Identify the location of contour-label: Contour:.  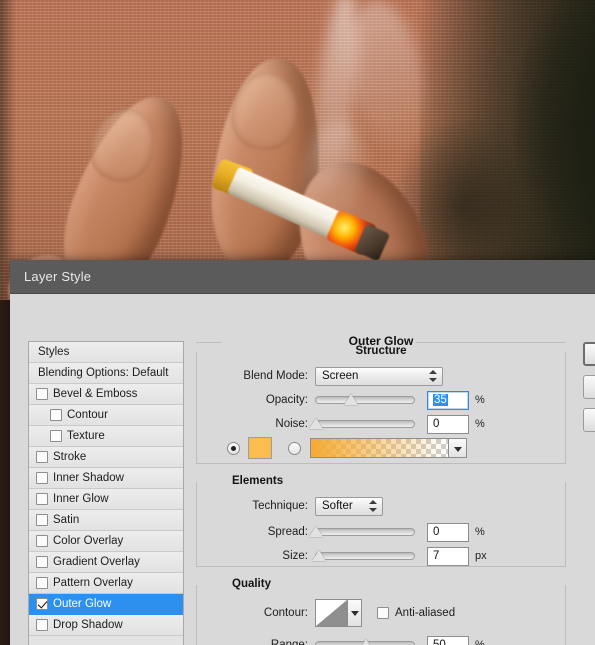
(285, 613).